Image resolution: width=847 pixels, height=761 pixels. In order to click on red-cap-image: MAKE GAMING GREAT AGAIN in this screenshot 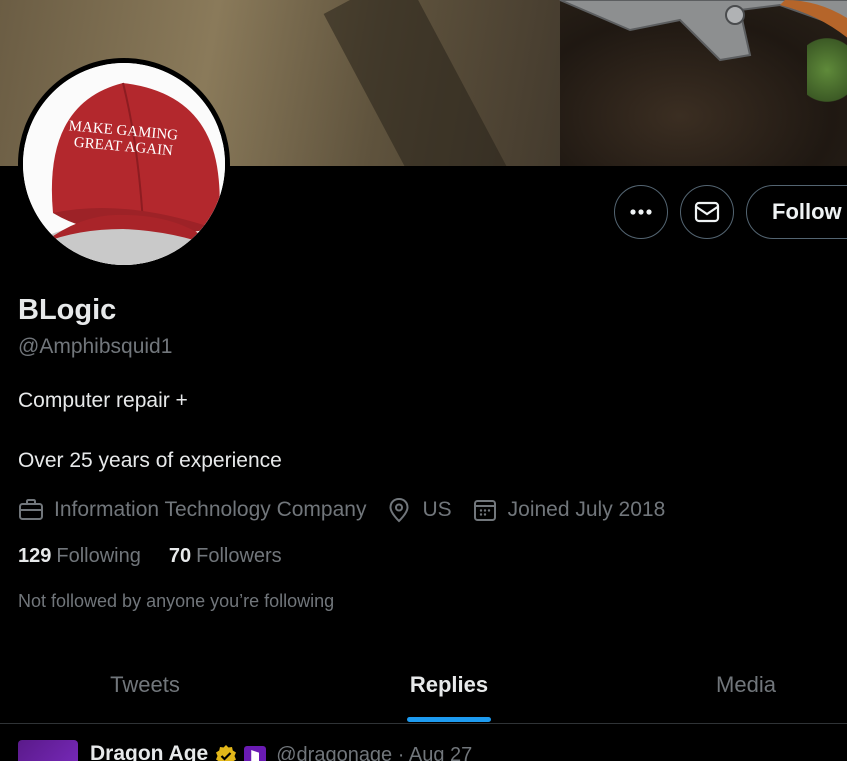, I will do `click(124, 164)`.